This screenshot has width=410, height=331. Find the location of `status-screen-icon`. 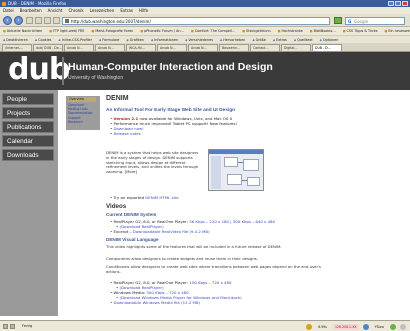

status-screen-icon is located at coordinates (5, 326).